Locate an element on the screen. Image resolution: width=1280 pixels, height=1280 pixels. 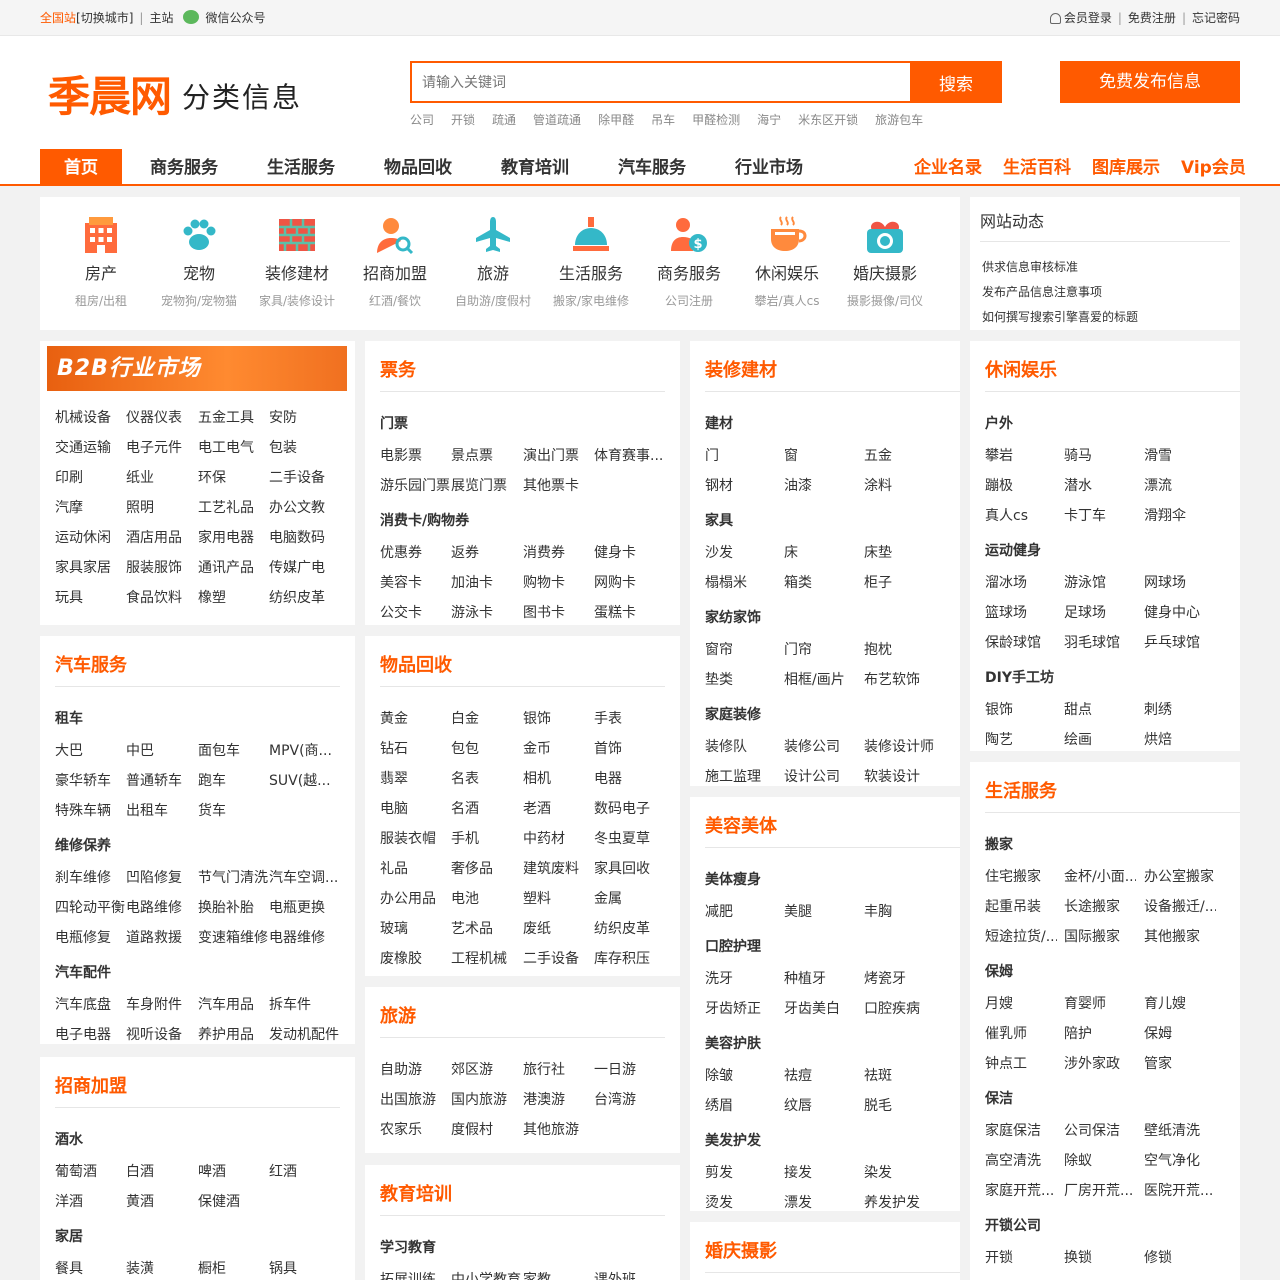
category-link: 刺绣 is located at coordinates (1180, 709).